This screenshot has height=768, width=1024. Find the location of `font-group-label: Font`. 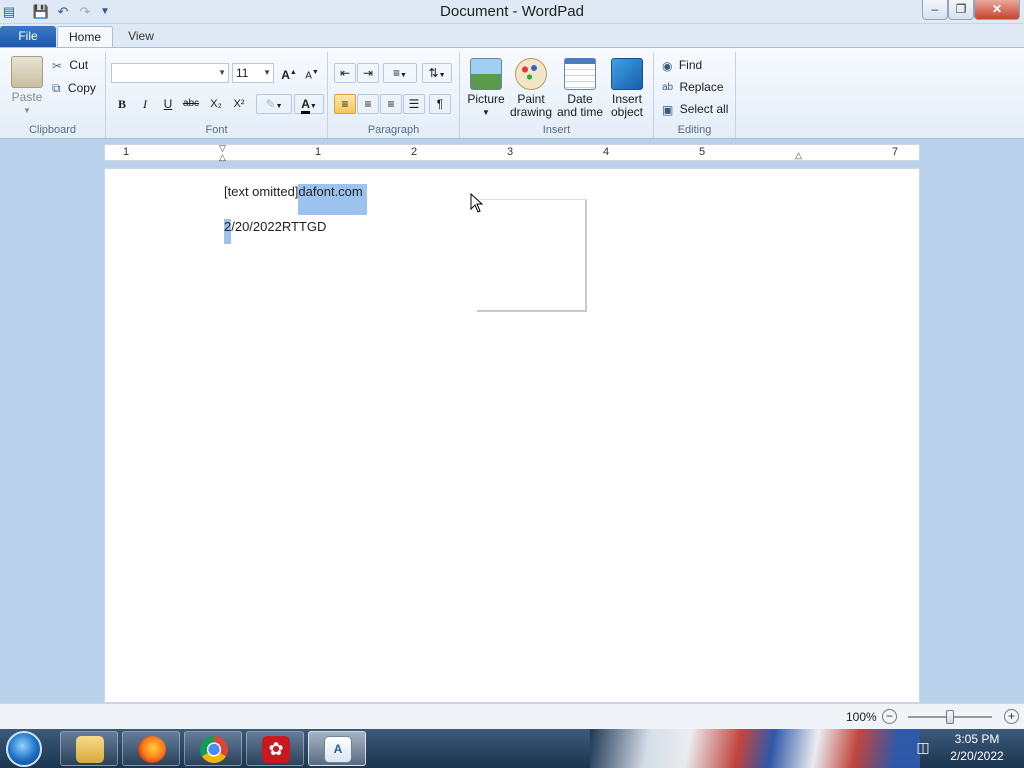

font-group-label: Font is located at coordinates (216, 130).